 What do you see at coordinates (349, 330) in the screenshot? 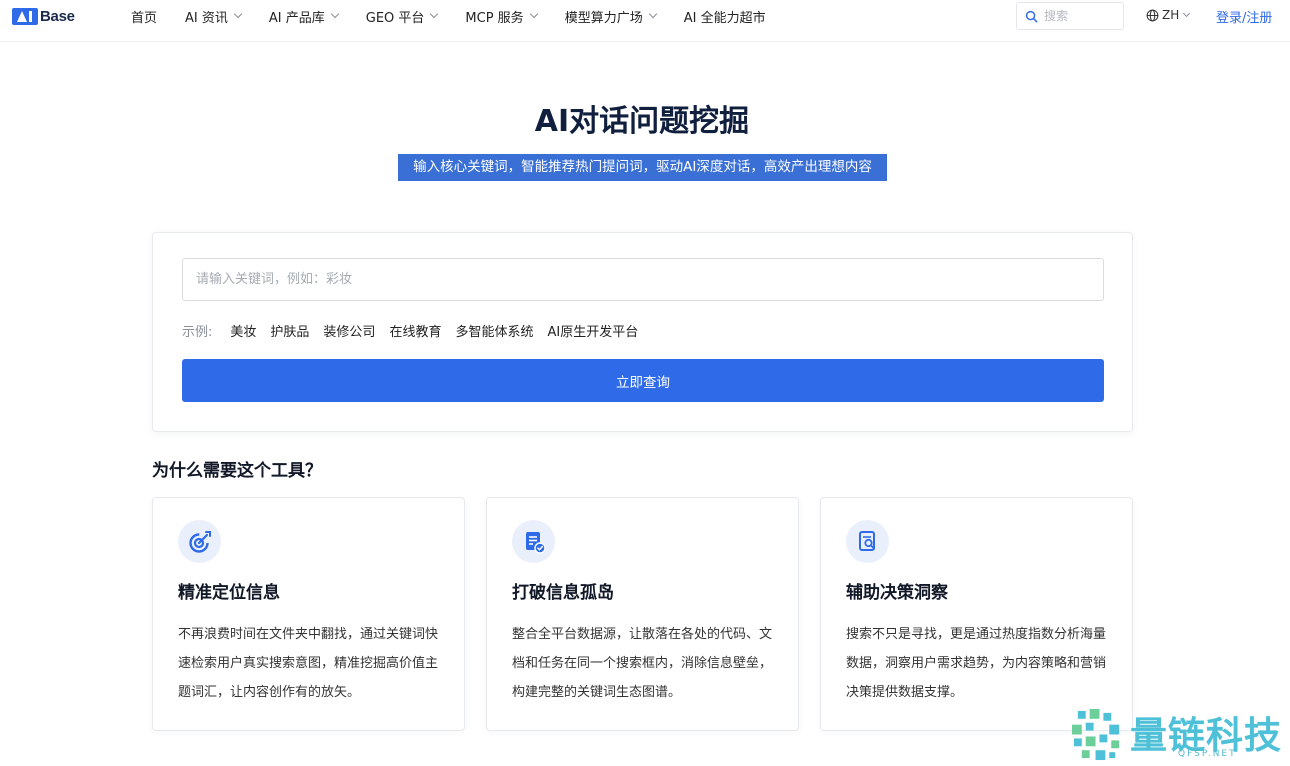
I see `example-keyword: 装修公司` at bounding box center [349, 330].